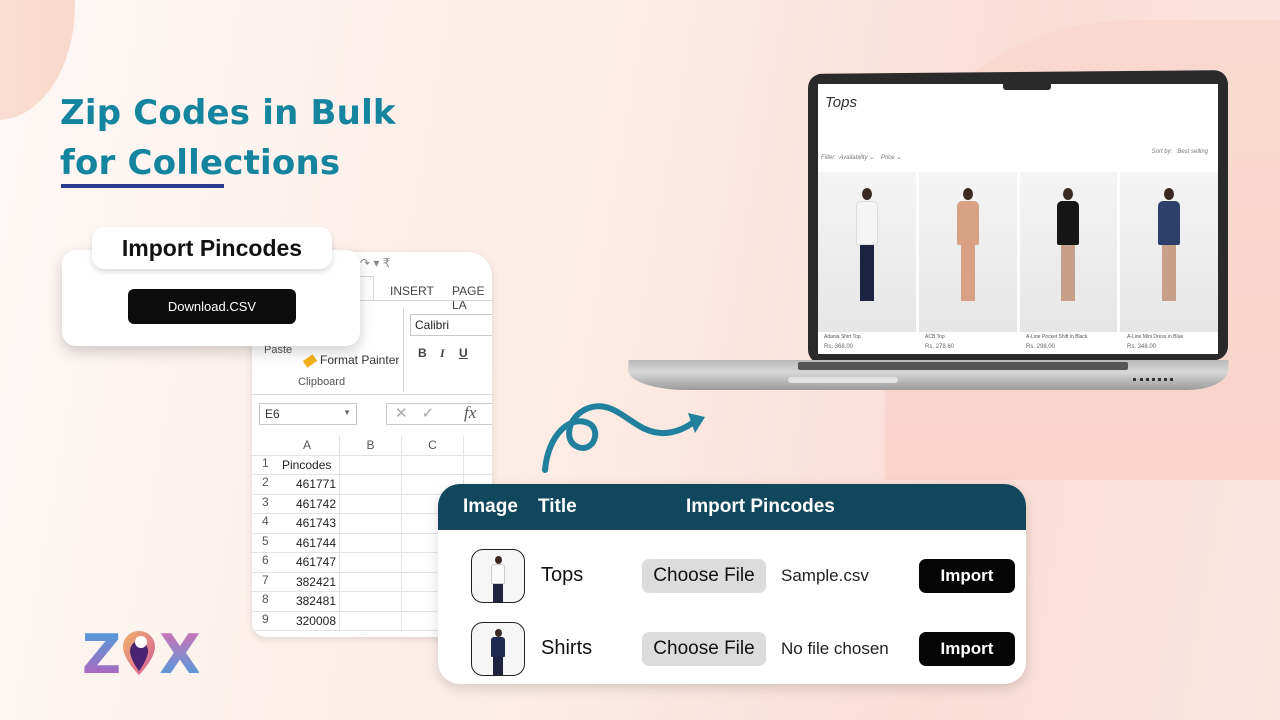 The width and height of the screenshot is (1280, 720). What do you see at coordinates (309, 445) in the screenshot?
I see `column-header-a: A` at bounding box center [309, 445].